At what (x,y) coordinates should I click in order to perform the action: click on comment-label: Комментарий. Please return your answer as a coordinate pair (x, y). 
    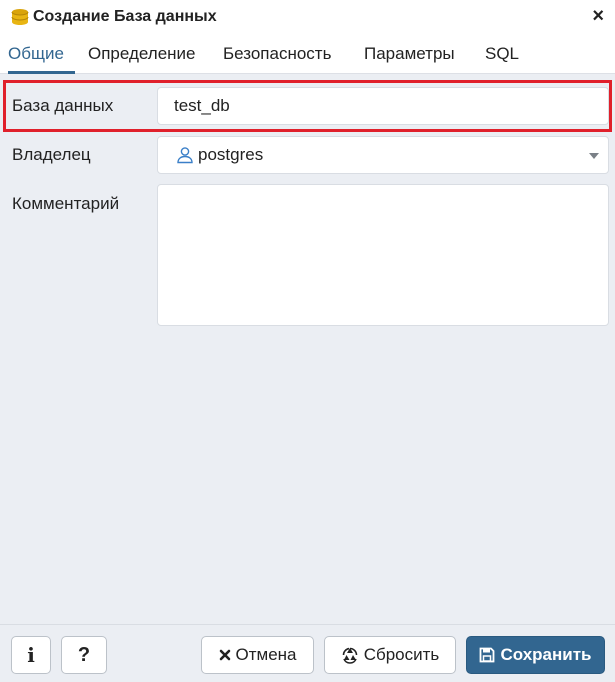
    Looking at the image, I should click on (66, 203).